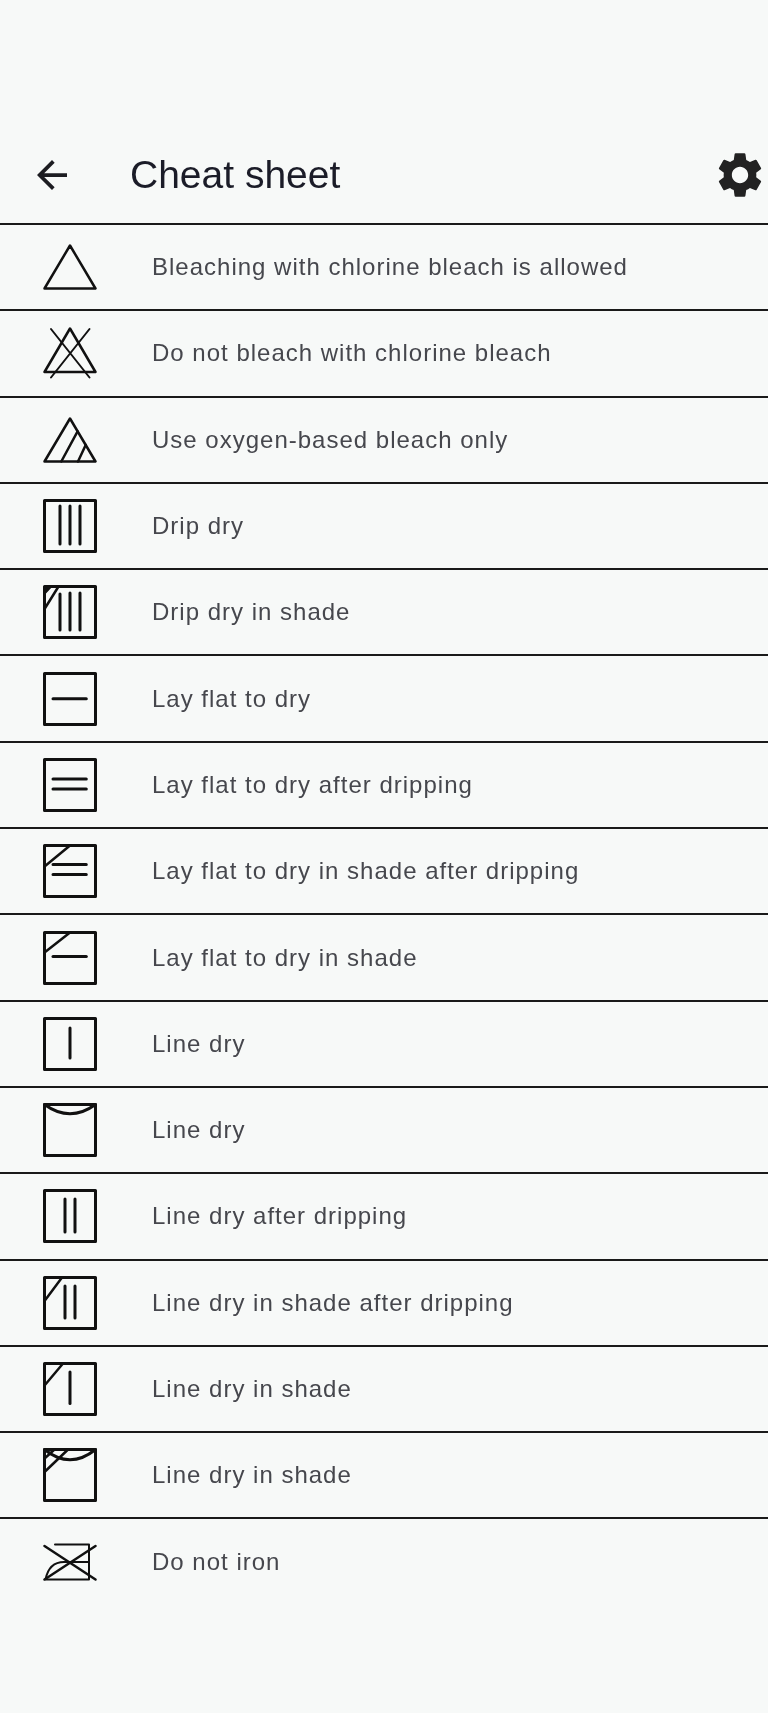  What do you see at coordinates (232, 698) in the screenshot?
I see `symbol-description: Lay flat to dry` at bounding box center [232, 698].